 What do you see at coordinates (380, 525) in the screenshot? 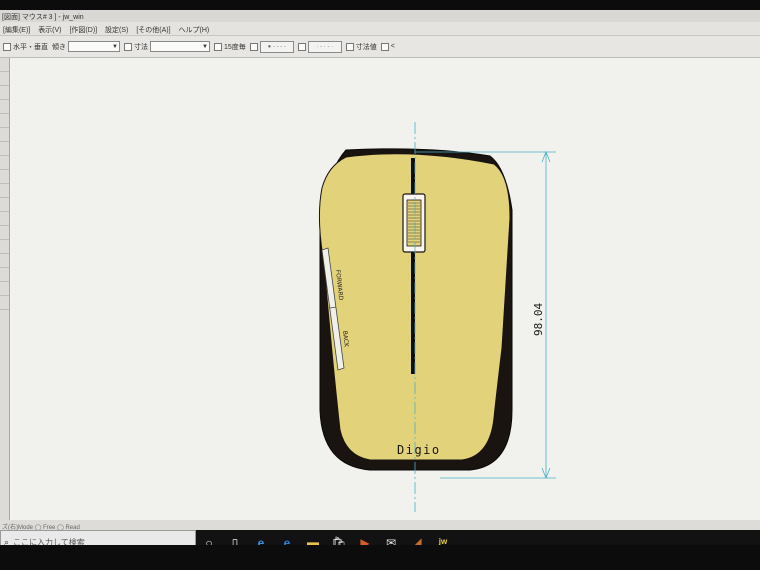
I see `status-bar: ズ(右)Mode ◯ Free ◯ Read` at bounding box center [380, 525].